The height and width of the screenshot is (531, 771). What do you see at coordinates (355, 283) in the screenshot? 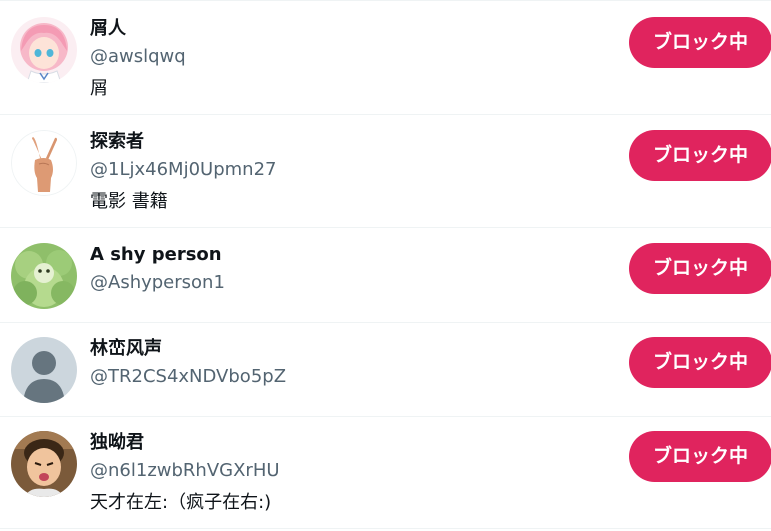
I see `user-handle: @Ashyperson1` at bounding box center [355, 283].